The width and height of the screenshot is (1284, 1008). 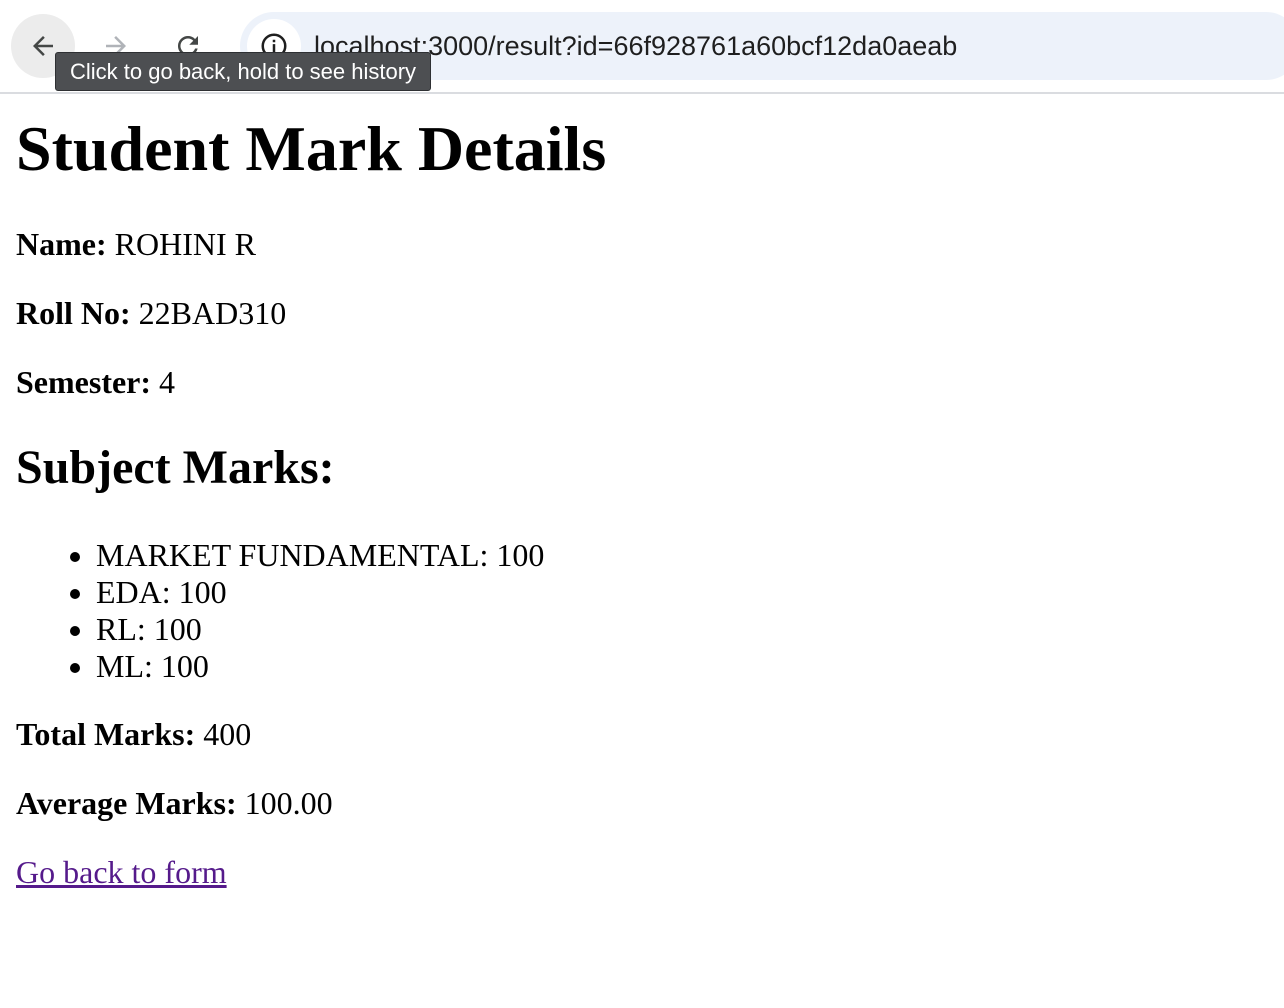 I want to click on average-label: Average Marks:, so click(x=126, y=803).